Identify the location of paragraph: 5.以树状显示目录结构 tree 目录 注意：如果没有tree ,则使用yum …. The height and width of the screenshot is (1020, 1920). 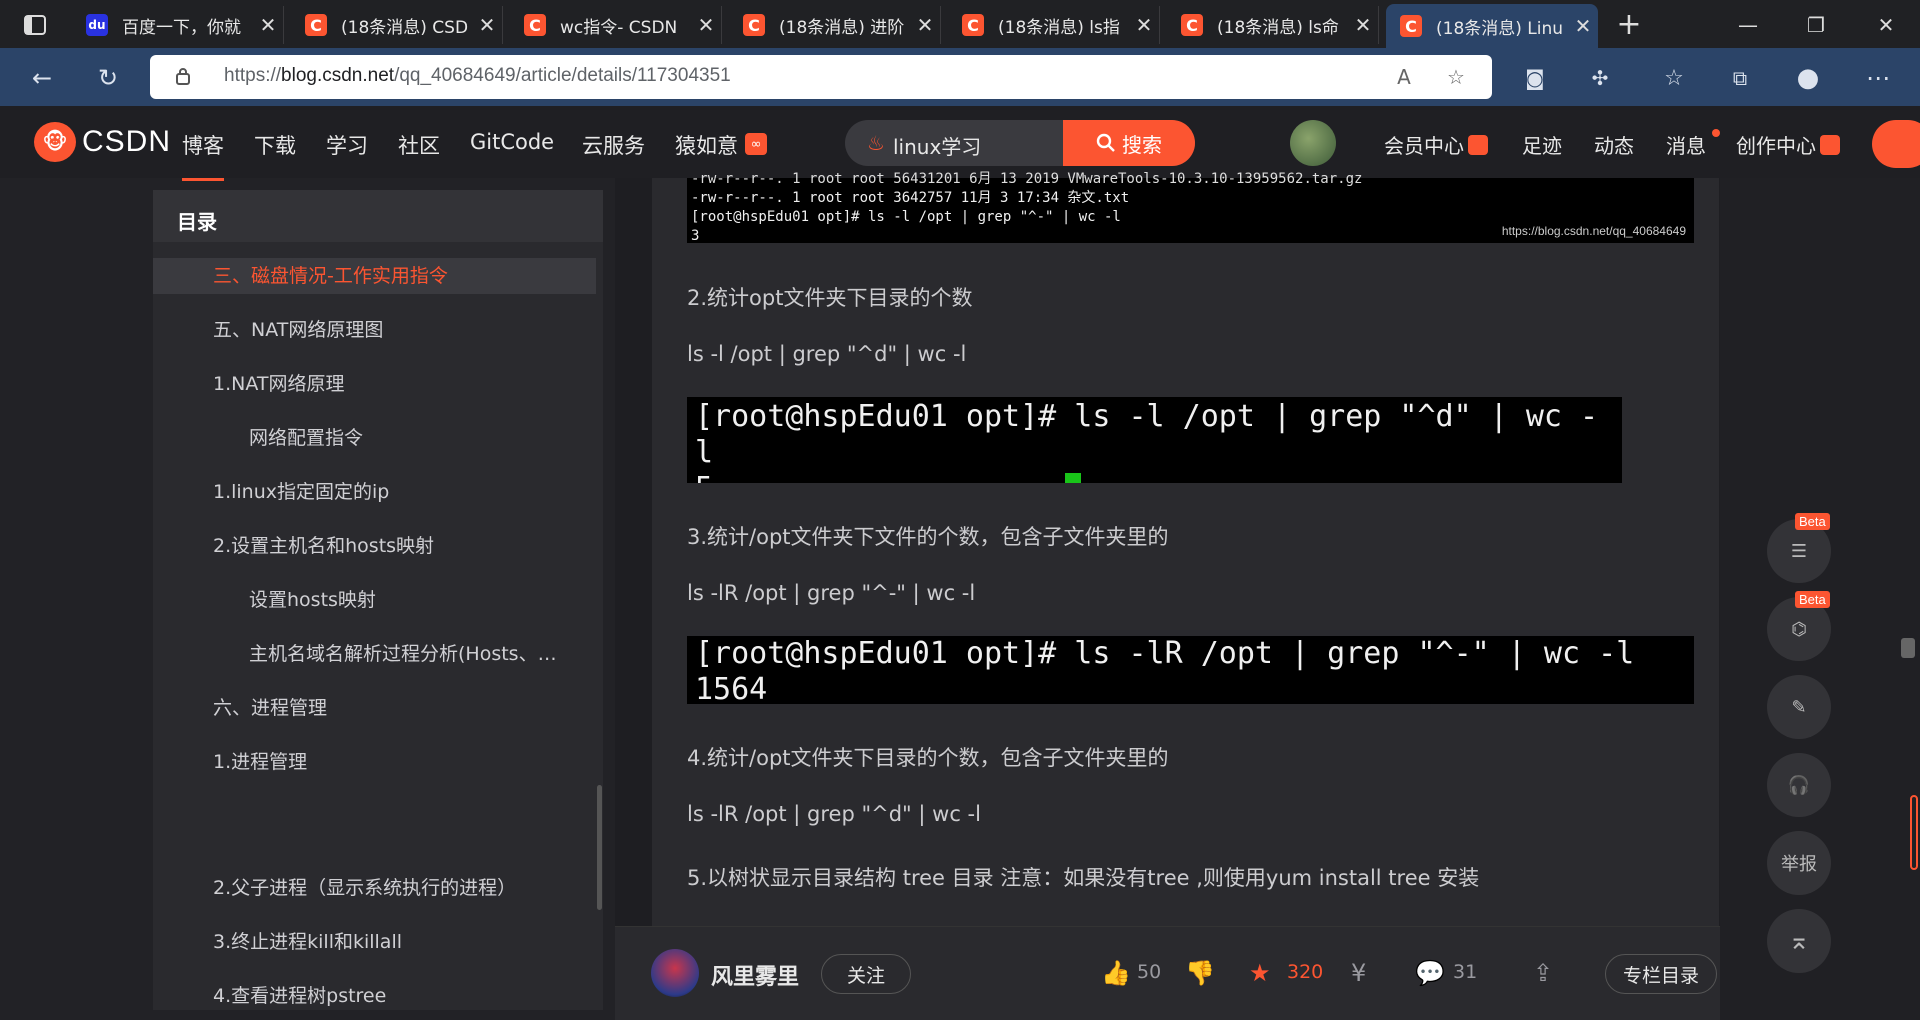
(1083, 878).